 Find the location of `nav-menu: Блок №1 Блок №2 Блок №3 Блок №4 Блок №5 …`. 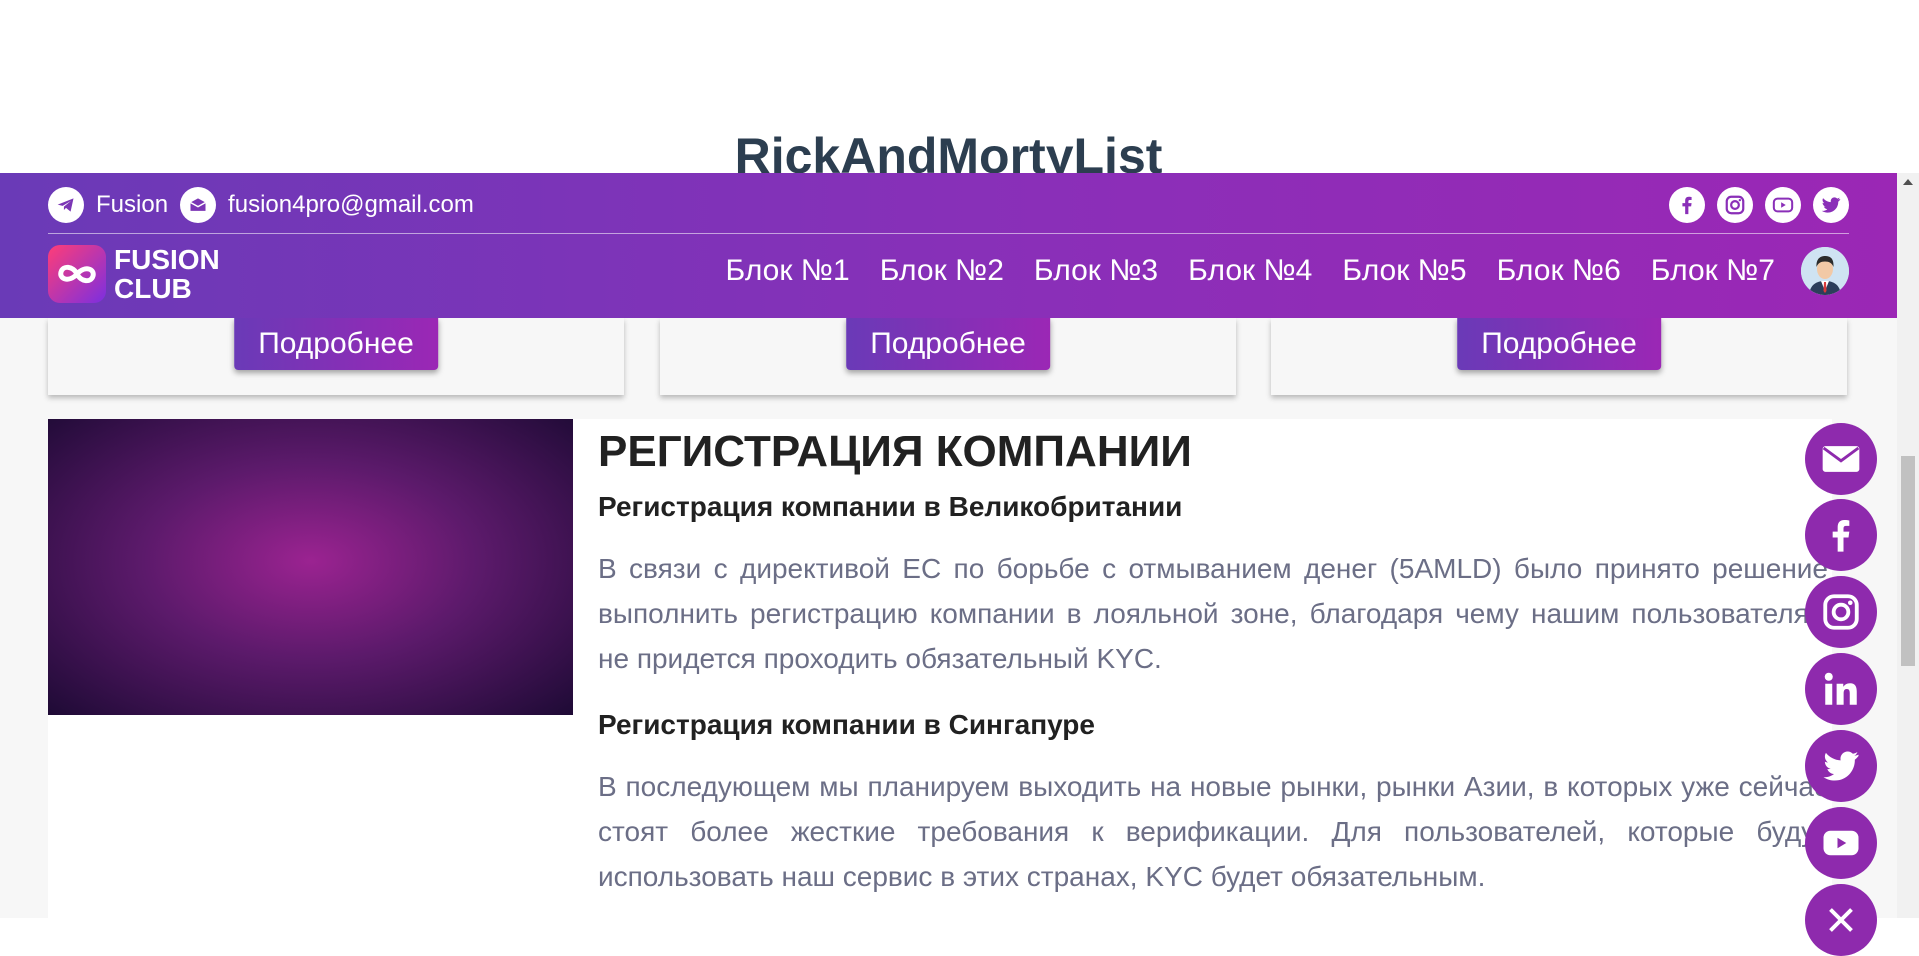

nav-menu: Блок №1 Блок №2 Блок №3 Блок №4 Блок №5 … is located at coordinates (1272, 271).